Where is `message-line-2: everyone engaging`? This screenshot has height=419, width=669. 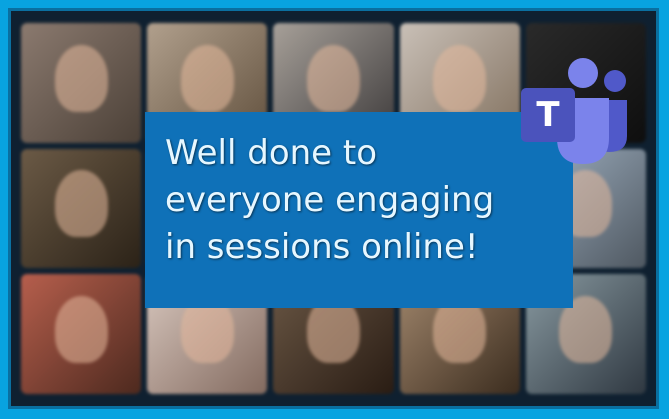 message-line-2: everyone engaging is located at coordinates (330, 200).